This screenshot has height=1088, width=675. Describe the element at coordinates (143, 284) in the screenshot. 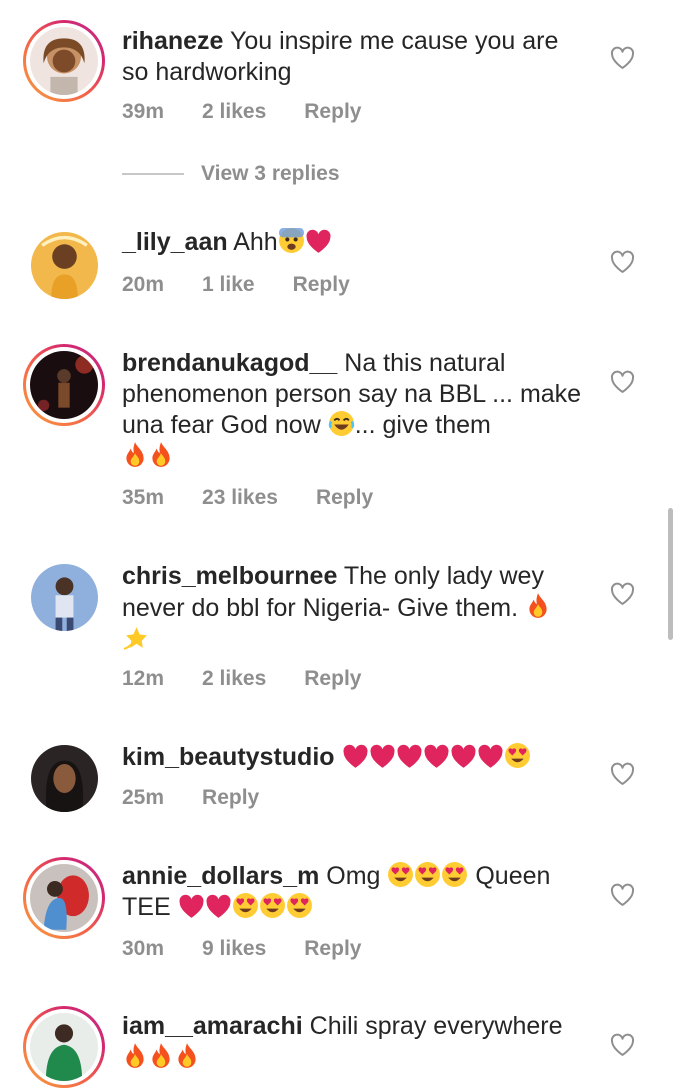

I see `timestamp: 20m` at that location.